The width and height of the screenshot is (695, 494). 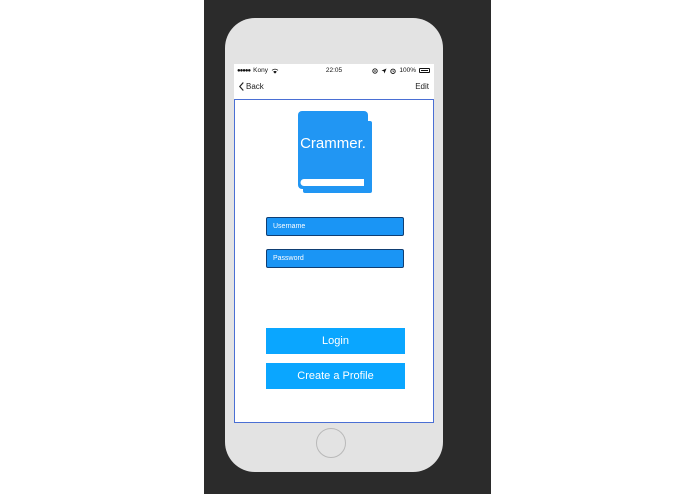 What do you see at coordinates (393, 71) in the screenshot?
I see `alarm-icon` at bounding box center [393, 71].